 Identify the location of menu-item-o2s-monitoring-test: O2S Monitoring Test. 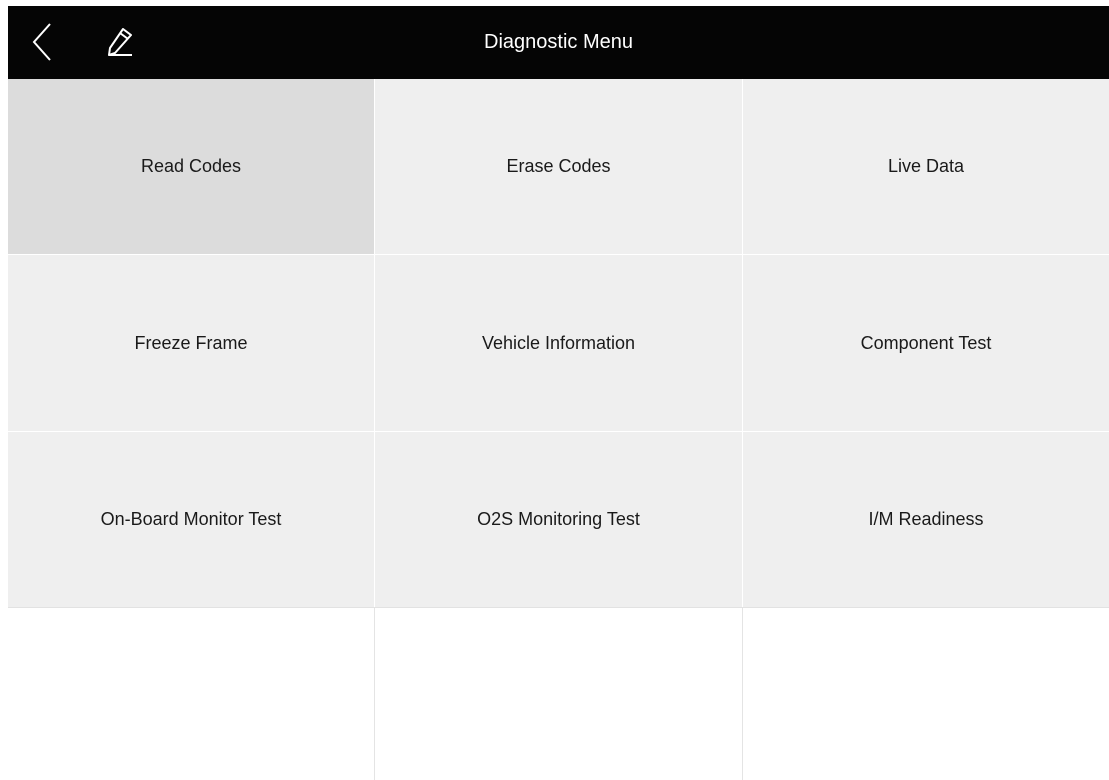
(558, 519).